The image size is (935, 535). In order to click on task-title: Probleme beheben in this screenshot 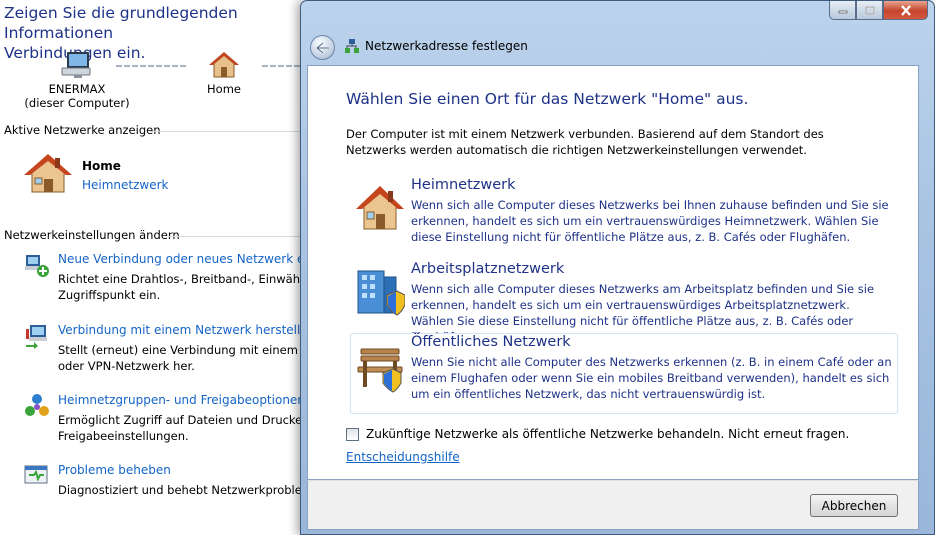, I will do `click(114, 470)`.